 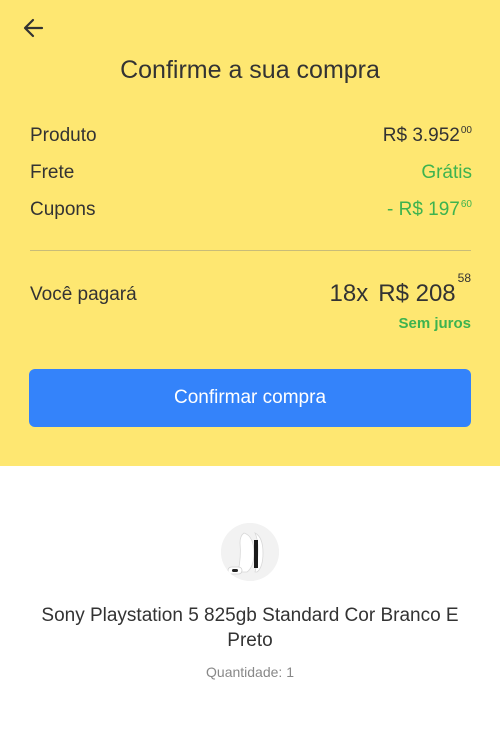 I want to click on confirm-purchase-button: Confirmar compra, so click(x=250, y=398).